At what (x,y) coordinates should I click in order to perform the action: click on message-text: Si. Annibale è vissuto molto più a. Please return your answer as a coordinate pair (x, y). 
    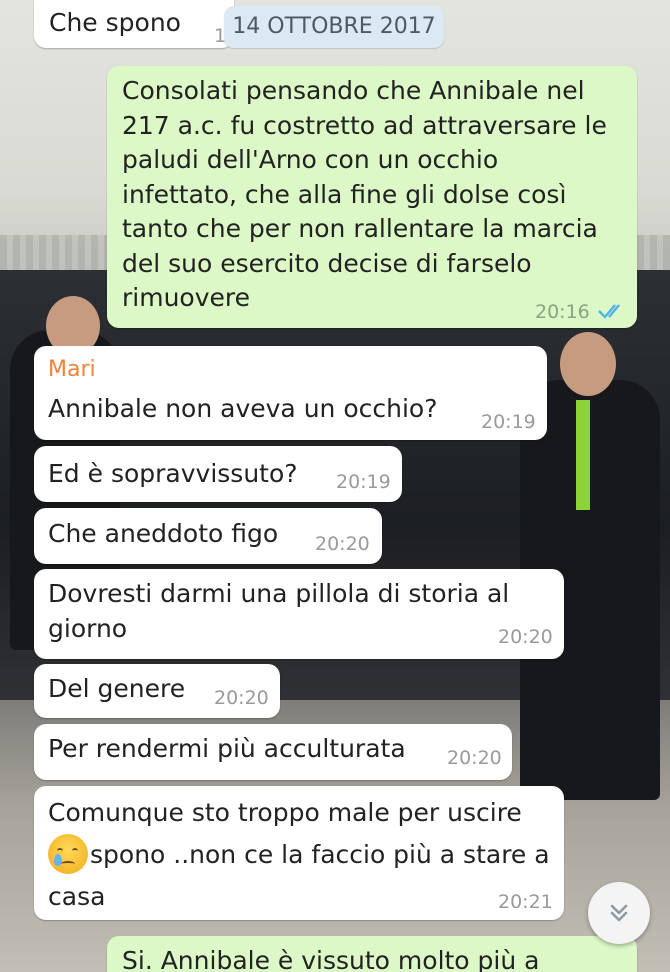
    Looking at the image, I should click on (331, 959).